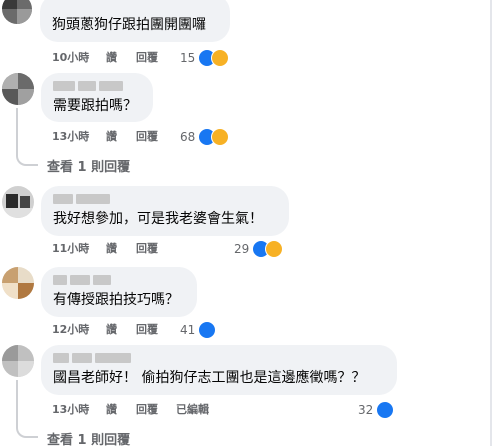  Describe the element at coordinates (70, 330) in the screenshot. I see `comment-time: 12小時` at that location.